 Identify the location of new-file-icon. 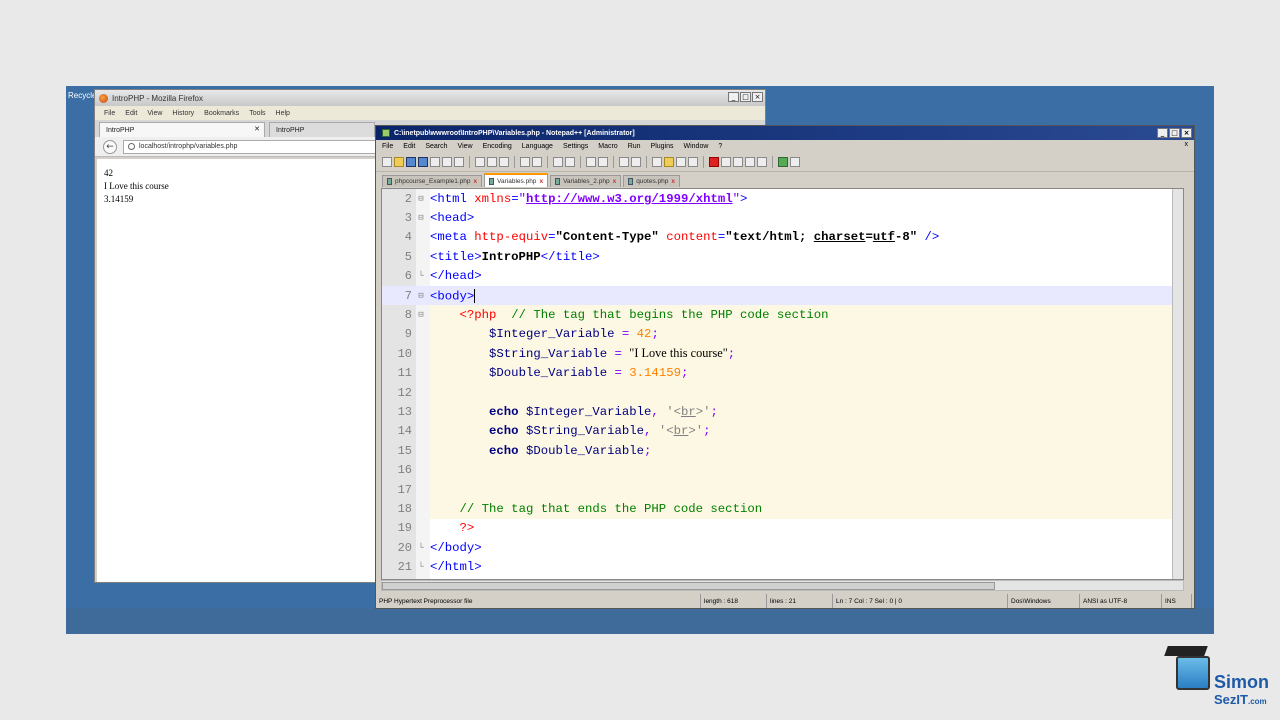
(387, 162).